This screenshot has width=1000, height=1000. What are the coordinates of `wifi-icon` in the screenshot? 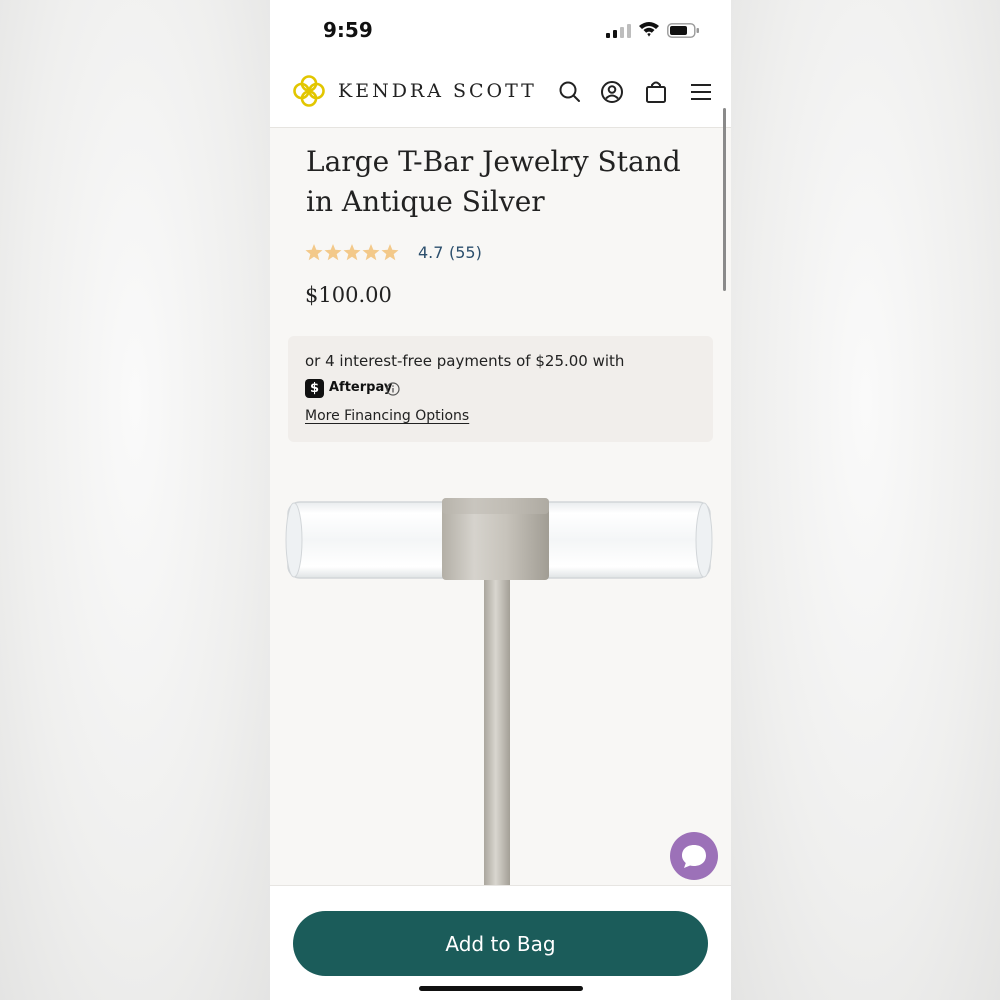 It's located at (649, 29).